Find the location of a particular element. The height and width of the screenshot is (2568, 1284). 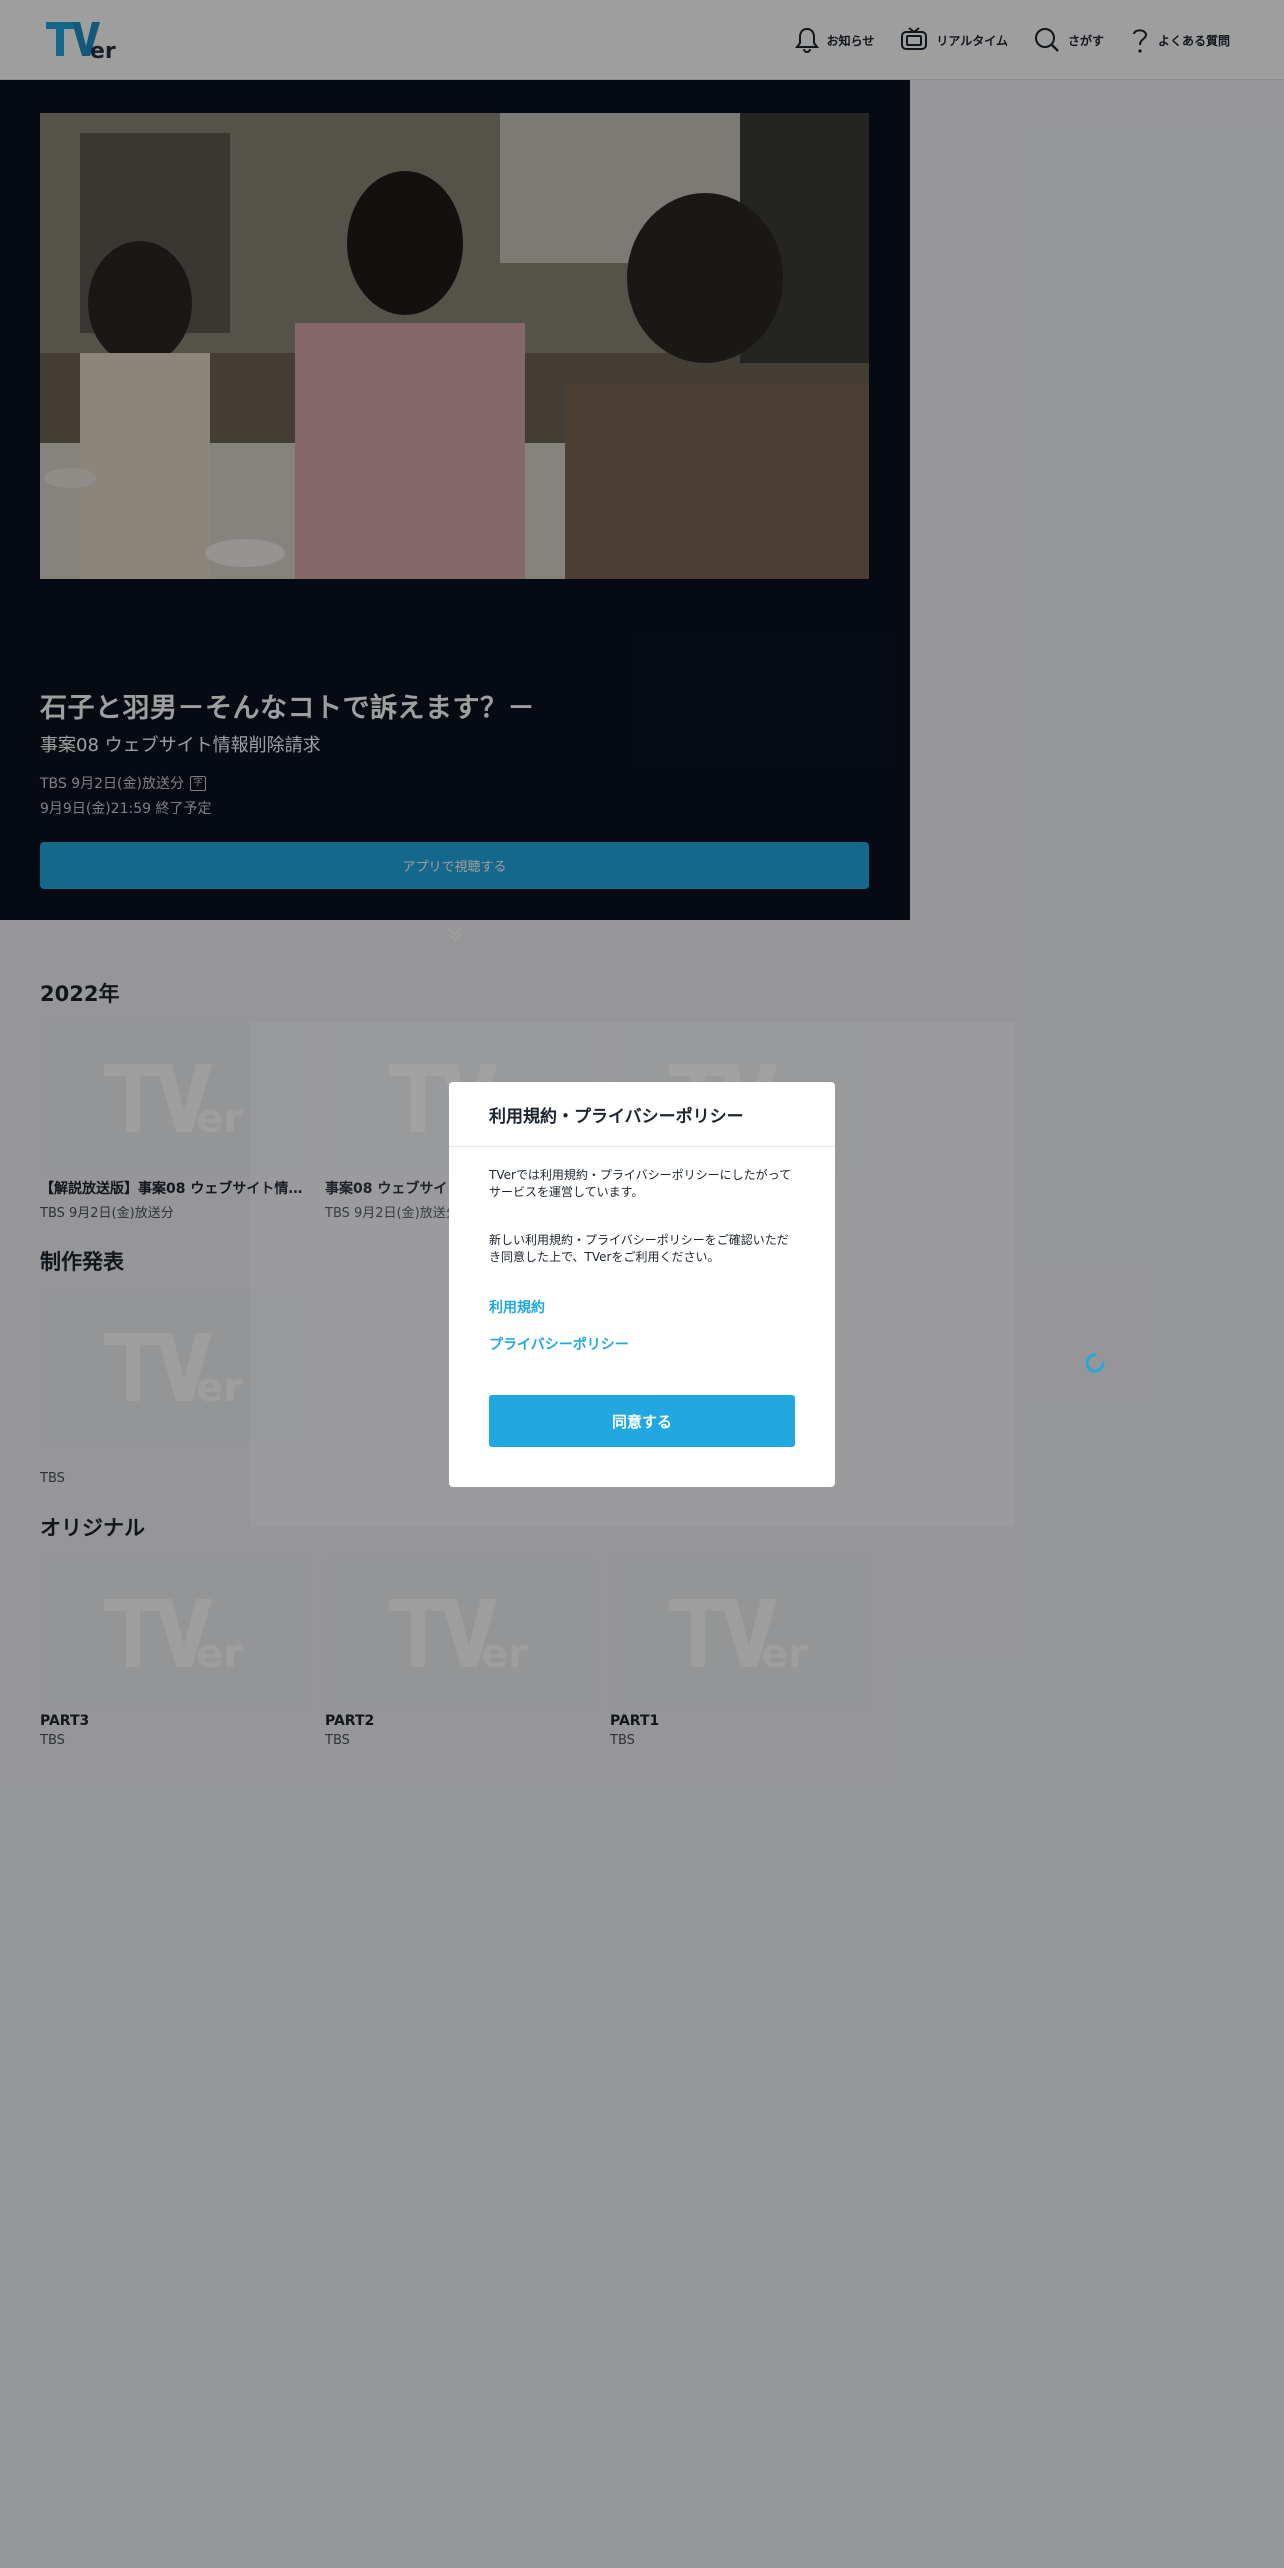

dialog-text-1: TVerでは利用規約・プライバシーポリシーにしたがってサービスを運営しています。 is located at coordinates (640, 1183).